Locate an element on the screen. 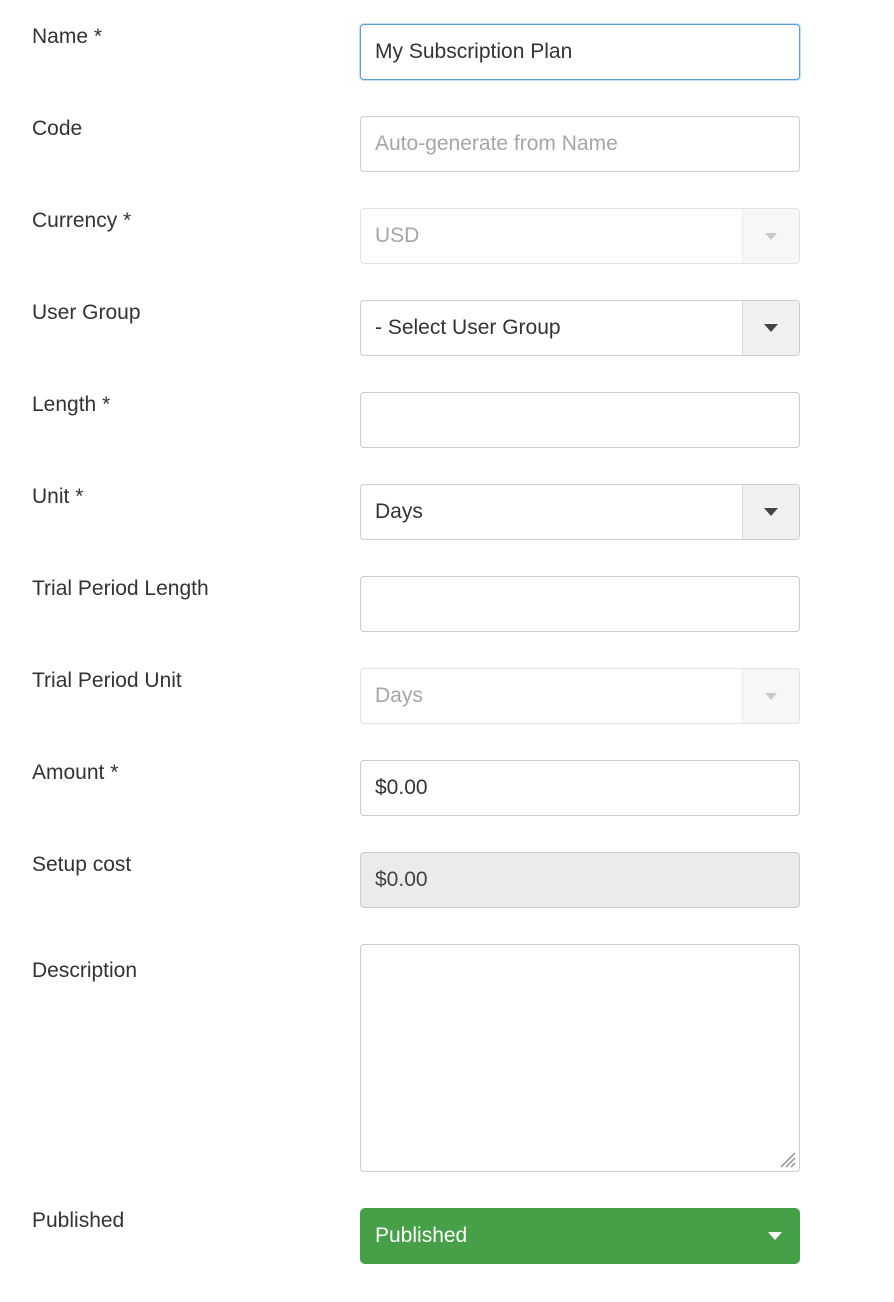  code-input is located at coordinates (580, 144).